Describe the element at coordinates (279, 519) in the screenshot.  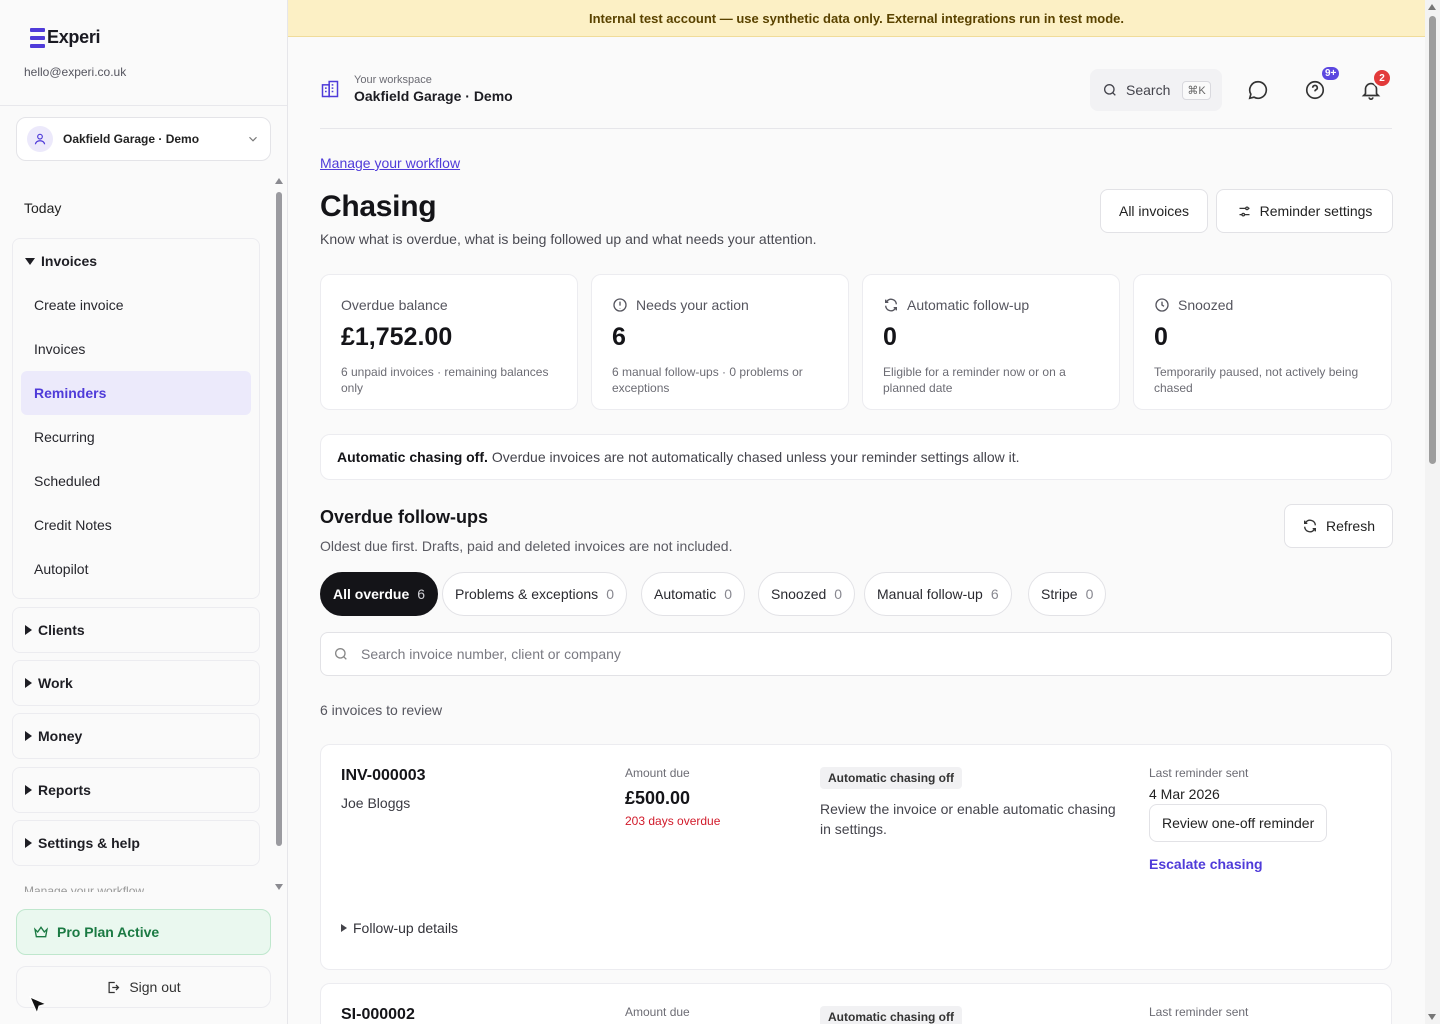
I see `sidebar-scroll-thumb` at that location.